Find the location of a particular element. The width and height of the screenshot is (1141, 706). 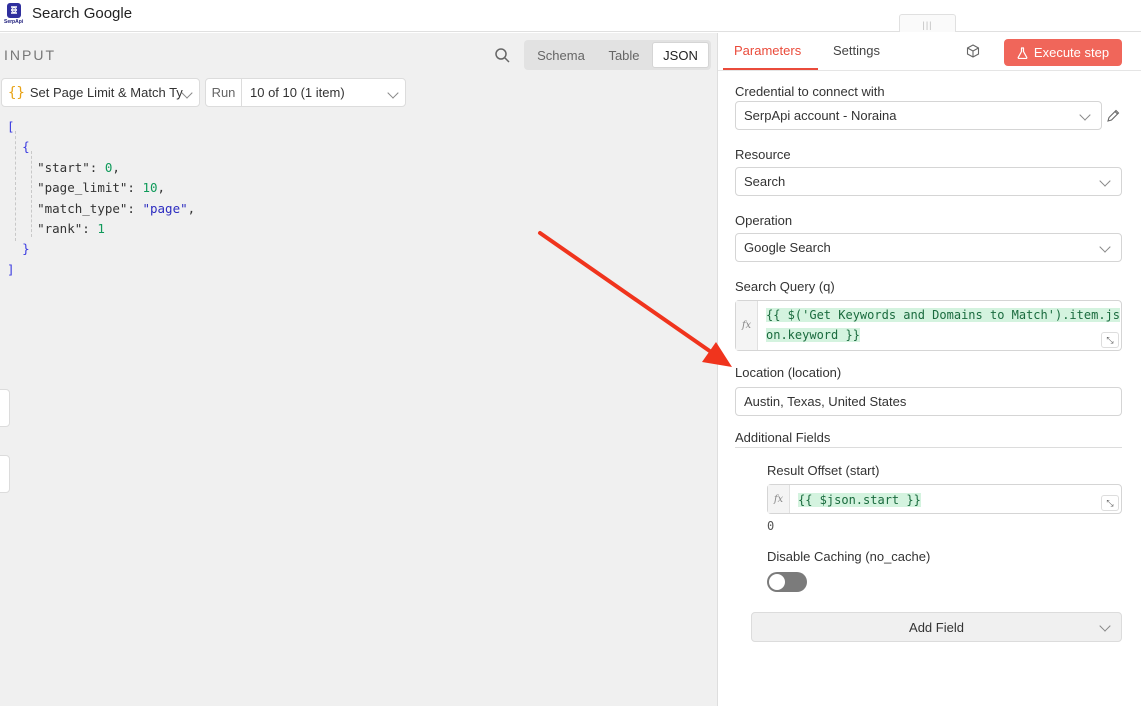

json-bracket: { is located at coordinates (26, 147).